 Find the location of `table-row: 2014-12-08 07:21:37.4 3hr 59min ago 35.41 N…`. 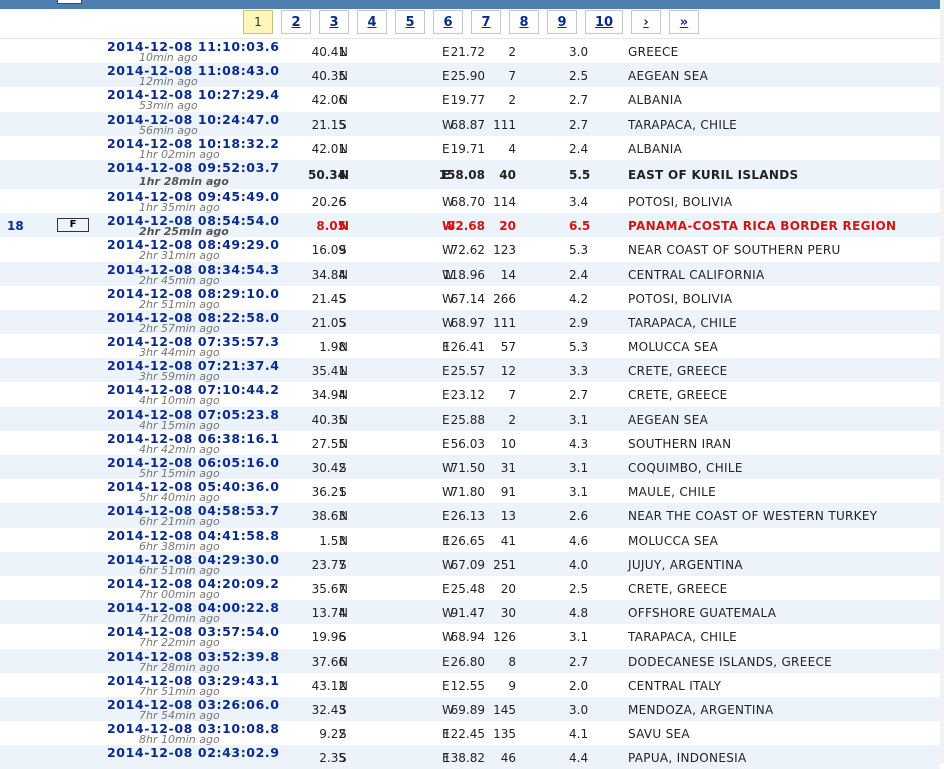

table-row: 2014-12-08 07:21:37.4 3hr 59min ago 35.41 N… is located at coordinates (470, 371).